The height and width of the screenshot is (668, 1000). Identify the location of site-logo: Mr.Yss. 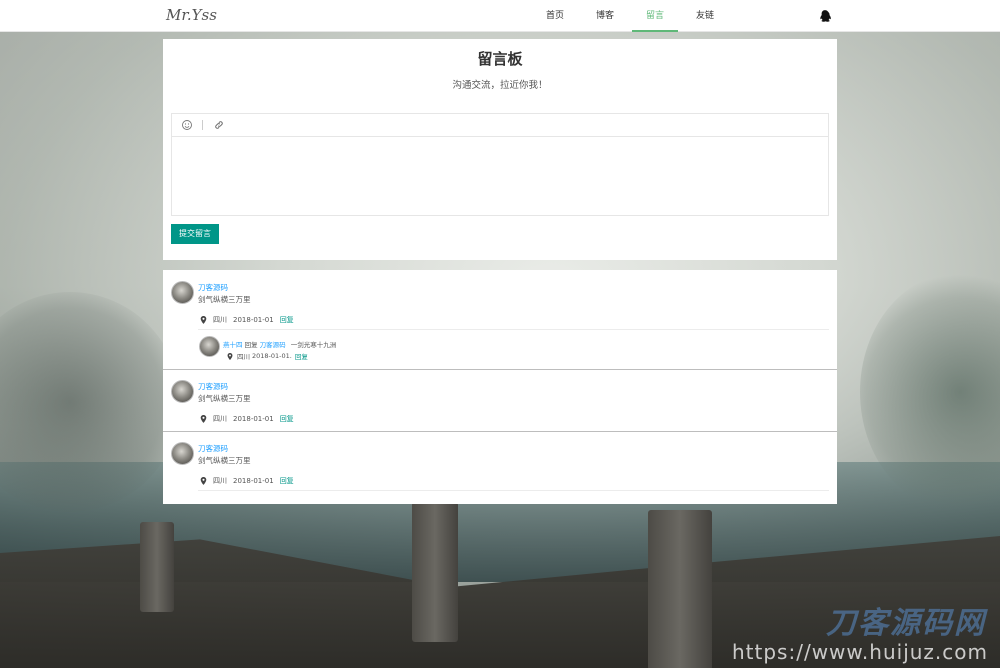
(191, 15).